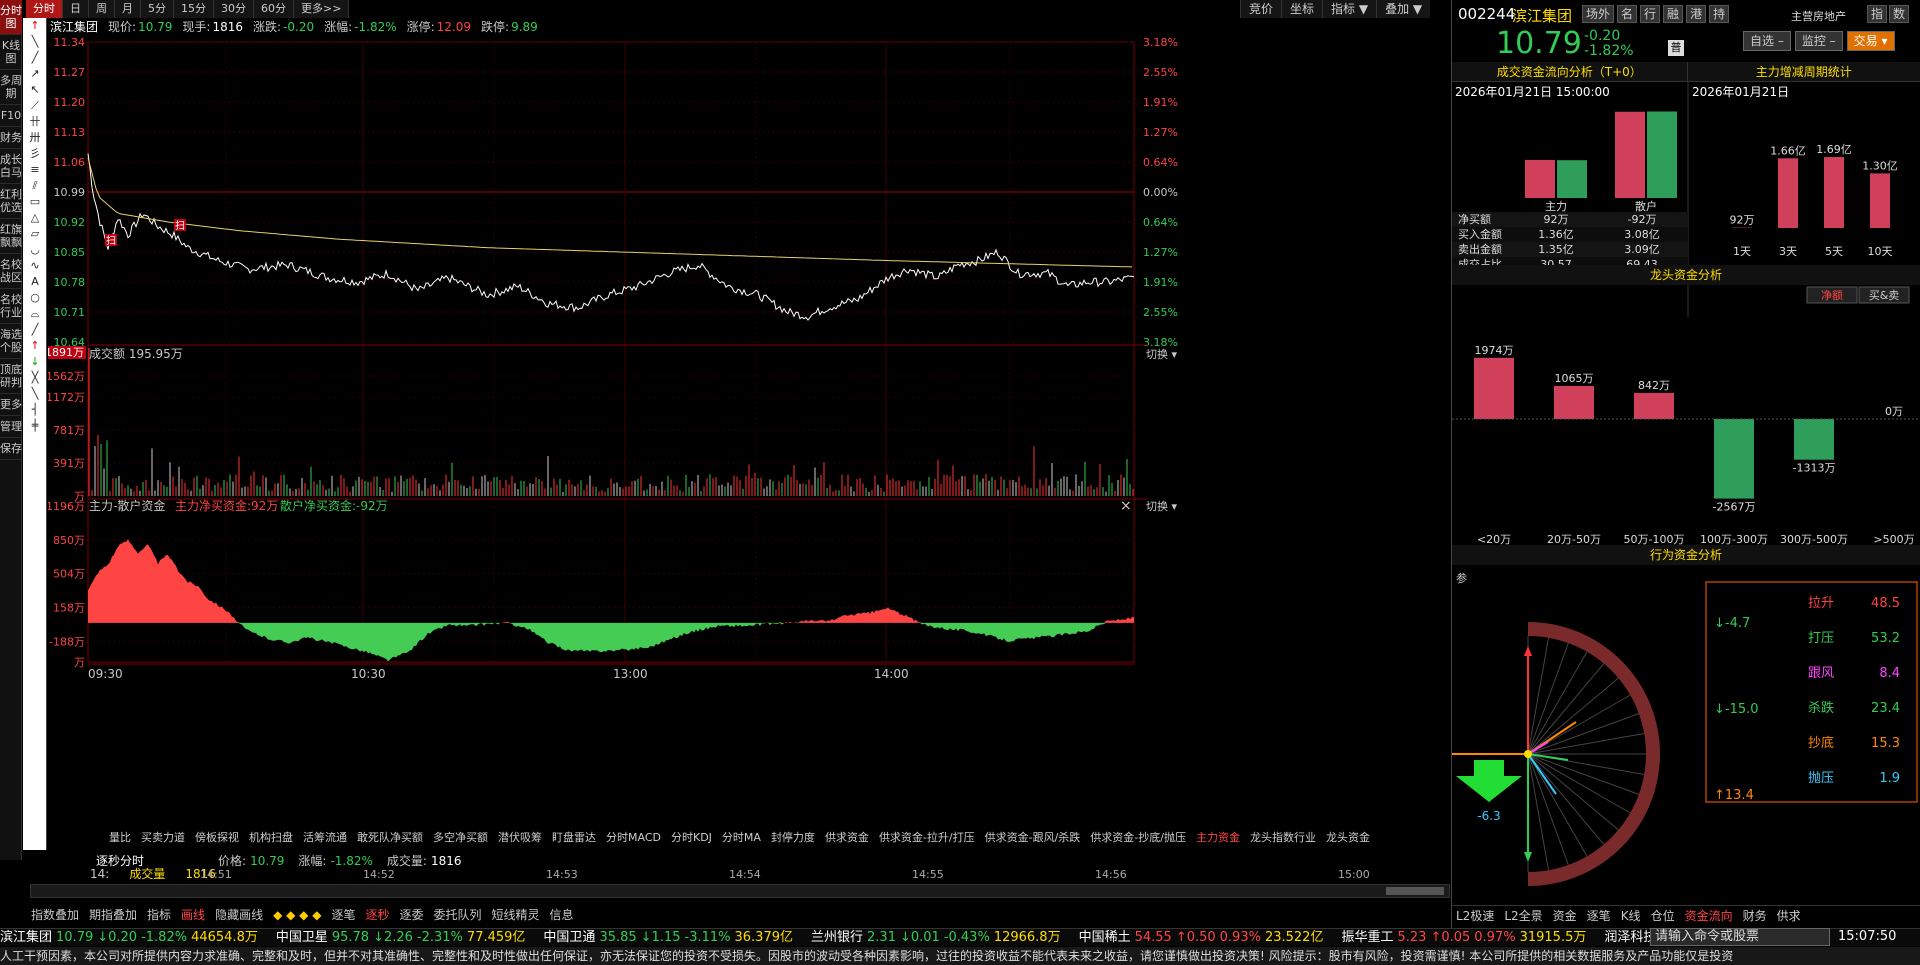  Describe the element at coordinates (11, 427) in the screenshot. I see `left-nav-item: 管理` at that location.